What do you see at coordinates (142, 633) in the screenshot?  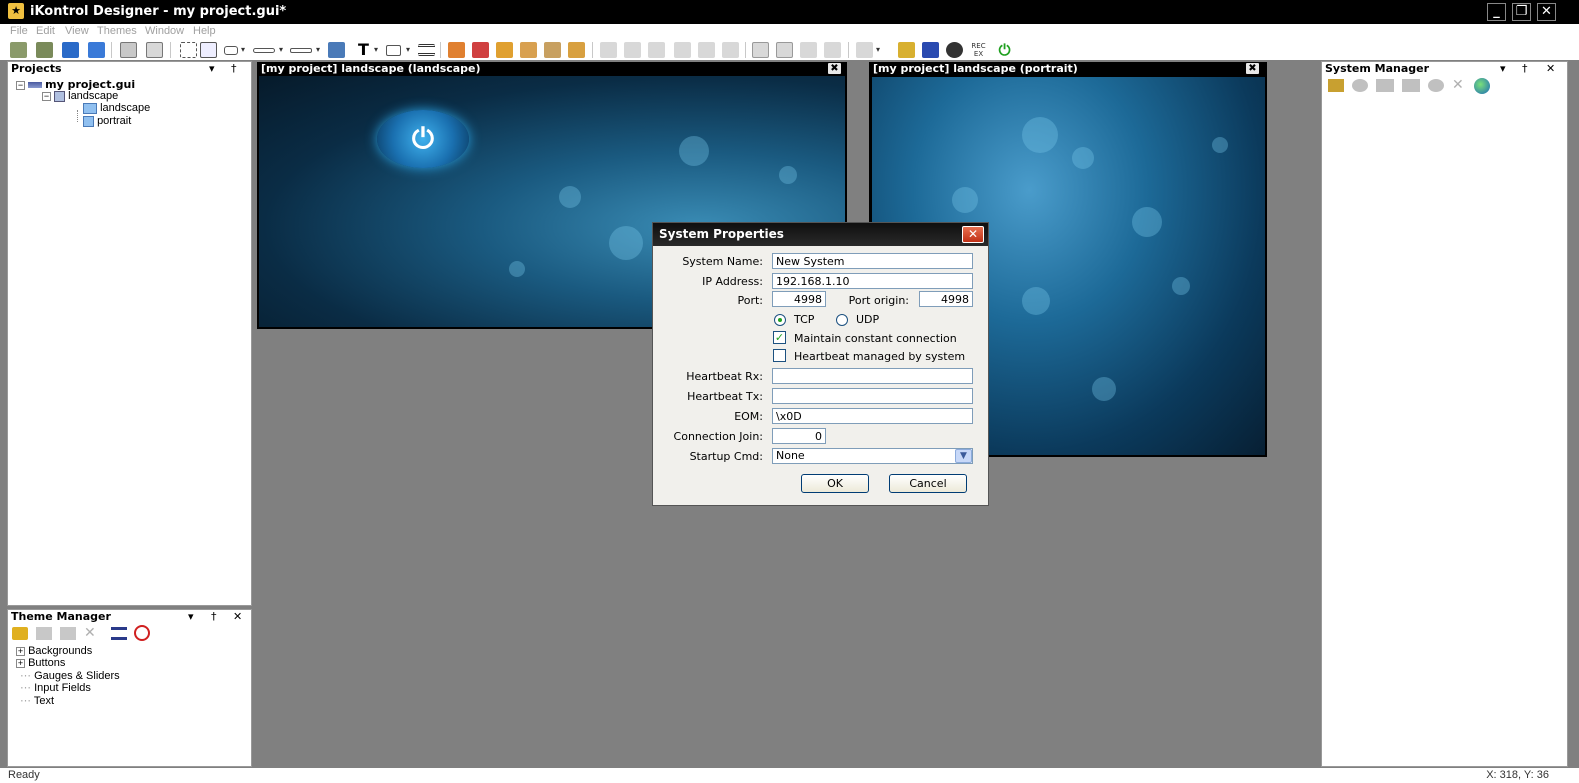 I see `no-theme-icon` at bounding box center [142, 633].